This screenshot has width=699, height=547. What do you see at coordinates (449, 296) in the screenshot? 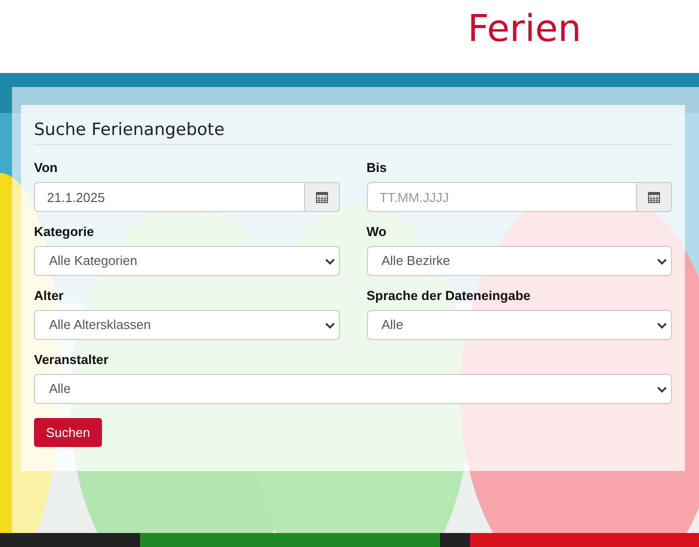
I see `field-label: Sprache der Dateneingabe` at bounding box center [449, 296].